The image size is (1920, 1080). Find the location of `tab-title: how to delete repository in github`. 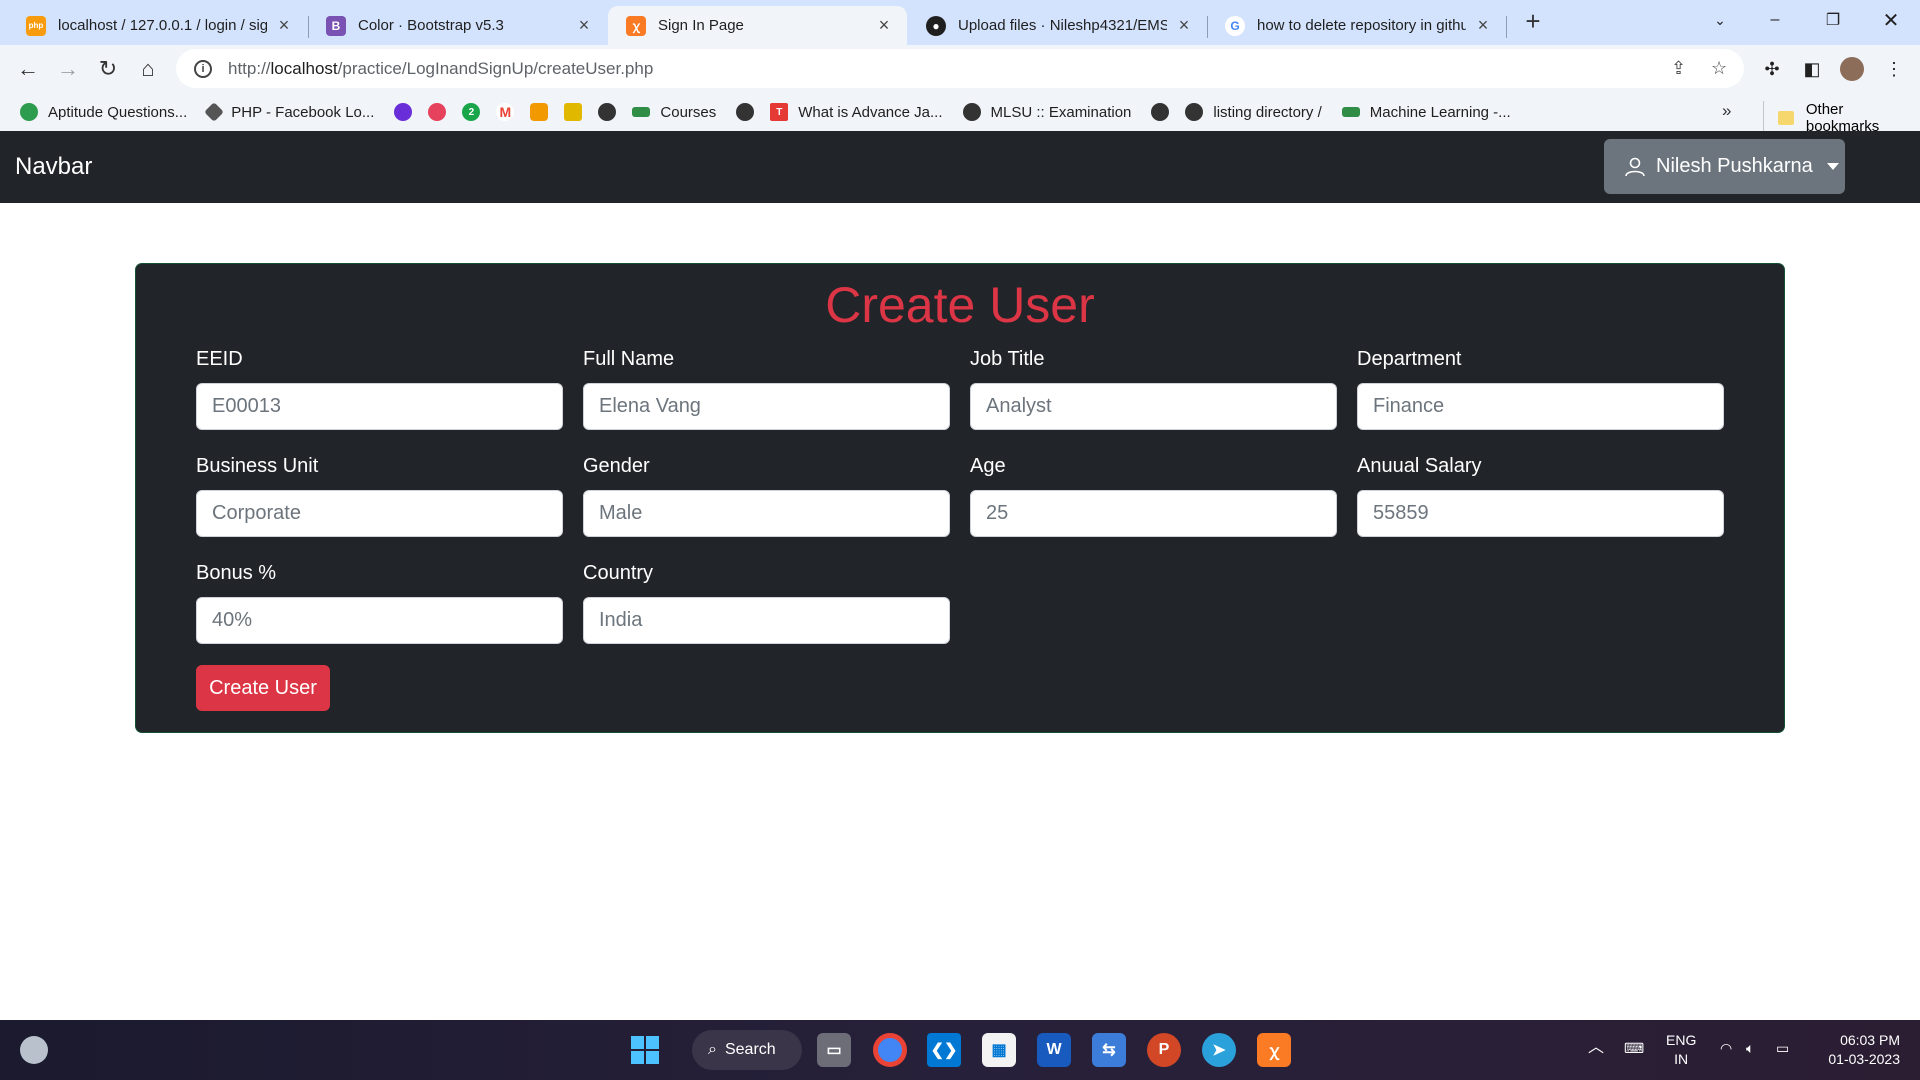

tab-title: how to delete repository in github is located at coordinates (1361, 25).